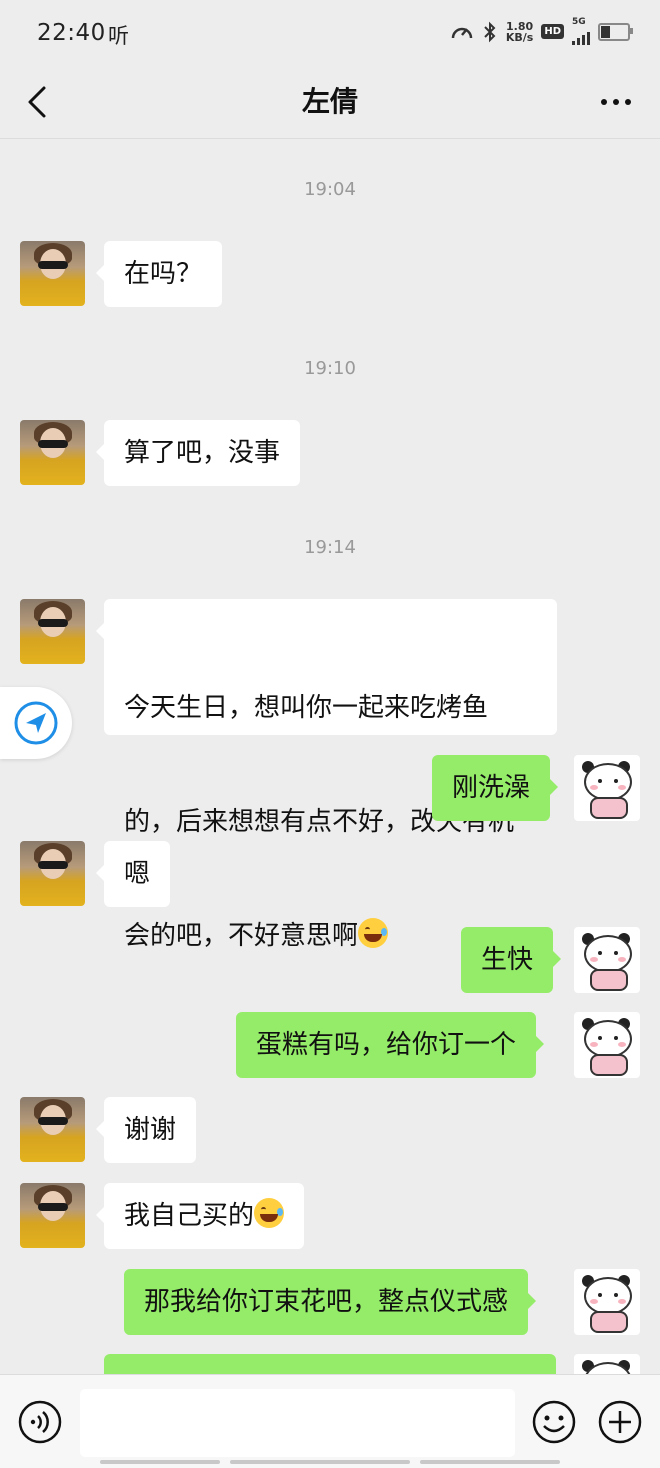  I want to click on status-icons: 1.80 KB/s HD 5G, so click(541, 31).